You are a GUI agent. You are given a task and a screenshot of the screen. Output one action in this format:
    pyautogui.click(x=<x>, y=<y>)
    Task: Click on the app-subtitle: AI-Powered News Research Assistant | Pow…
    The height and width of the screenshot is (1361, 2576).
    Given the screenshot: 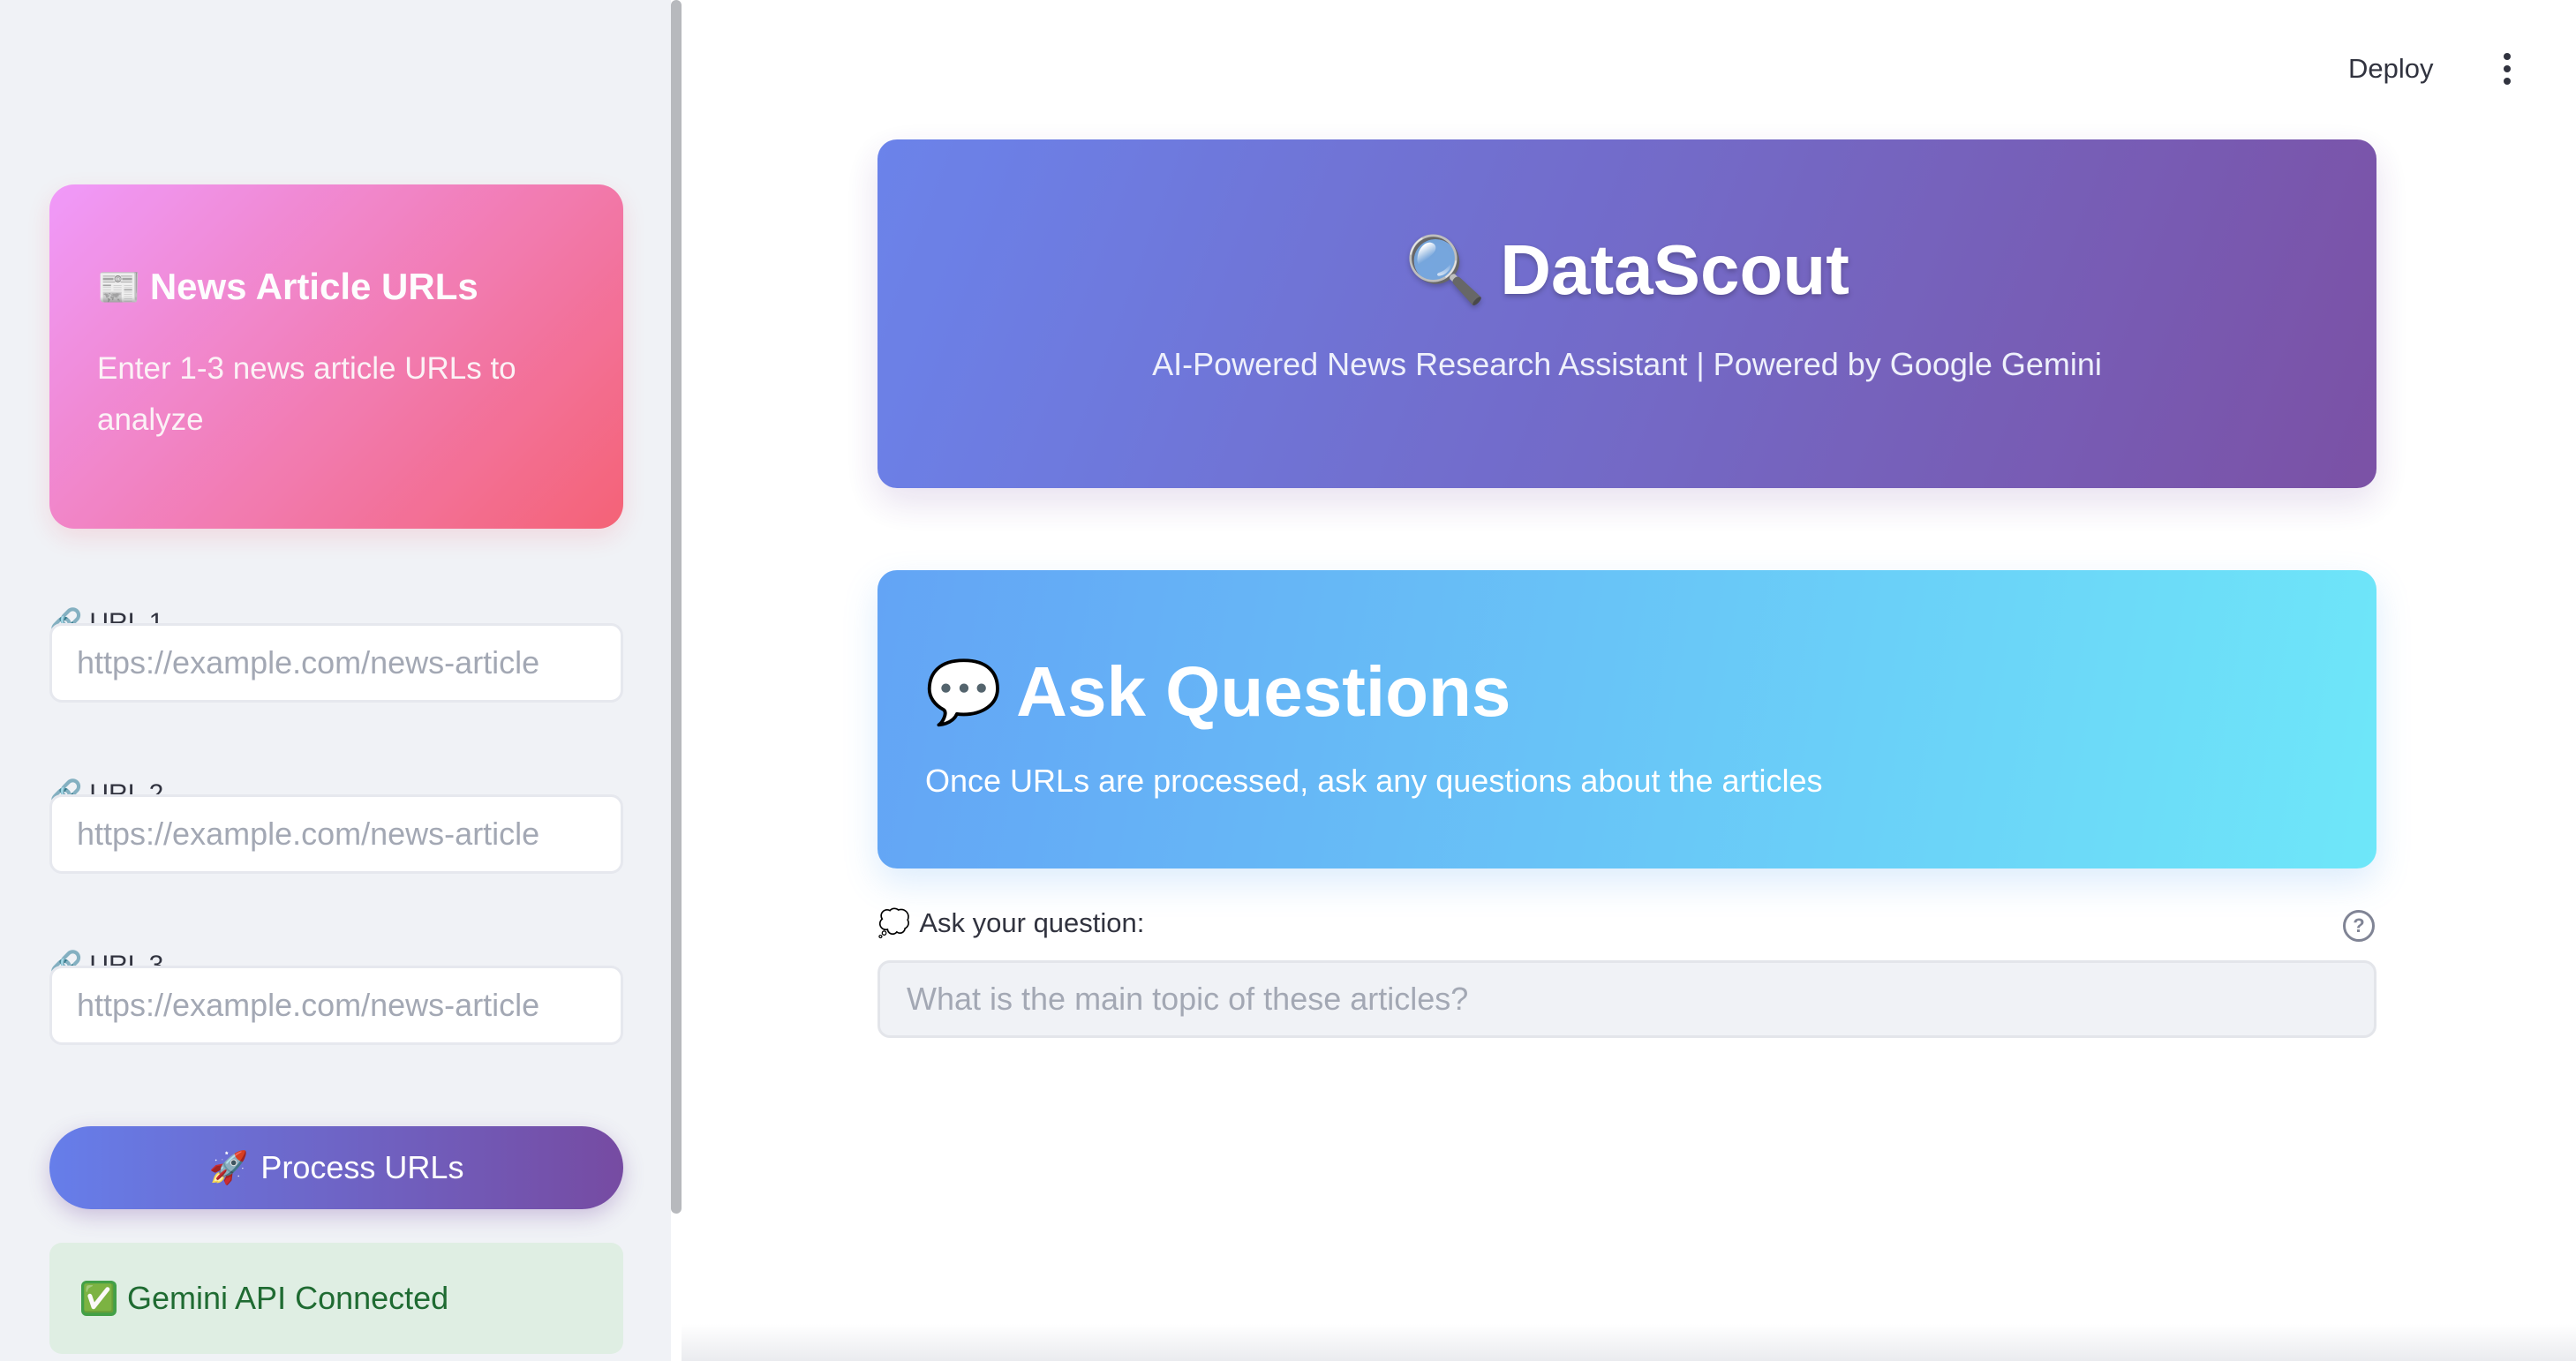 What is the action you would take?
    pyautogui.click(x=1627, y=364)
    